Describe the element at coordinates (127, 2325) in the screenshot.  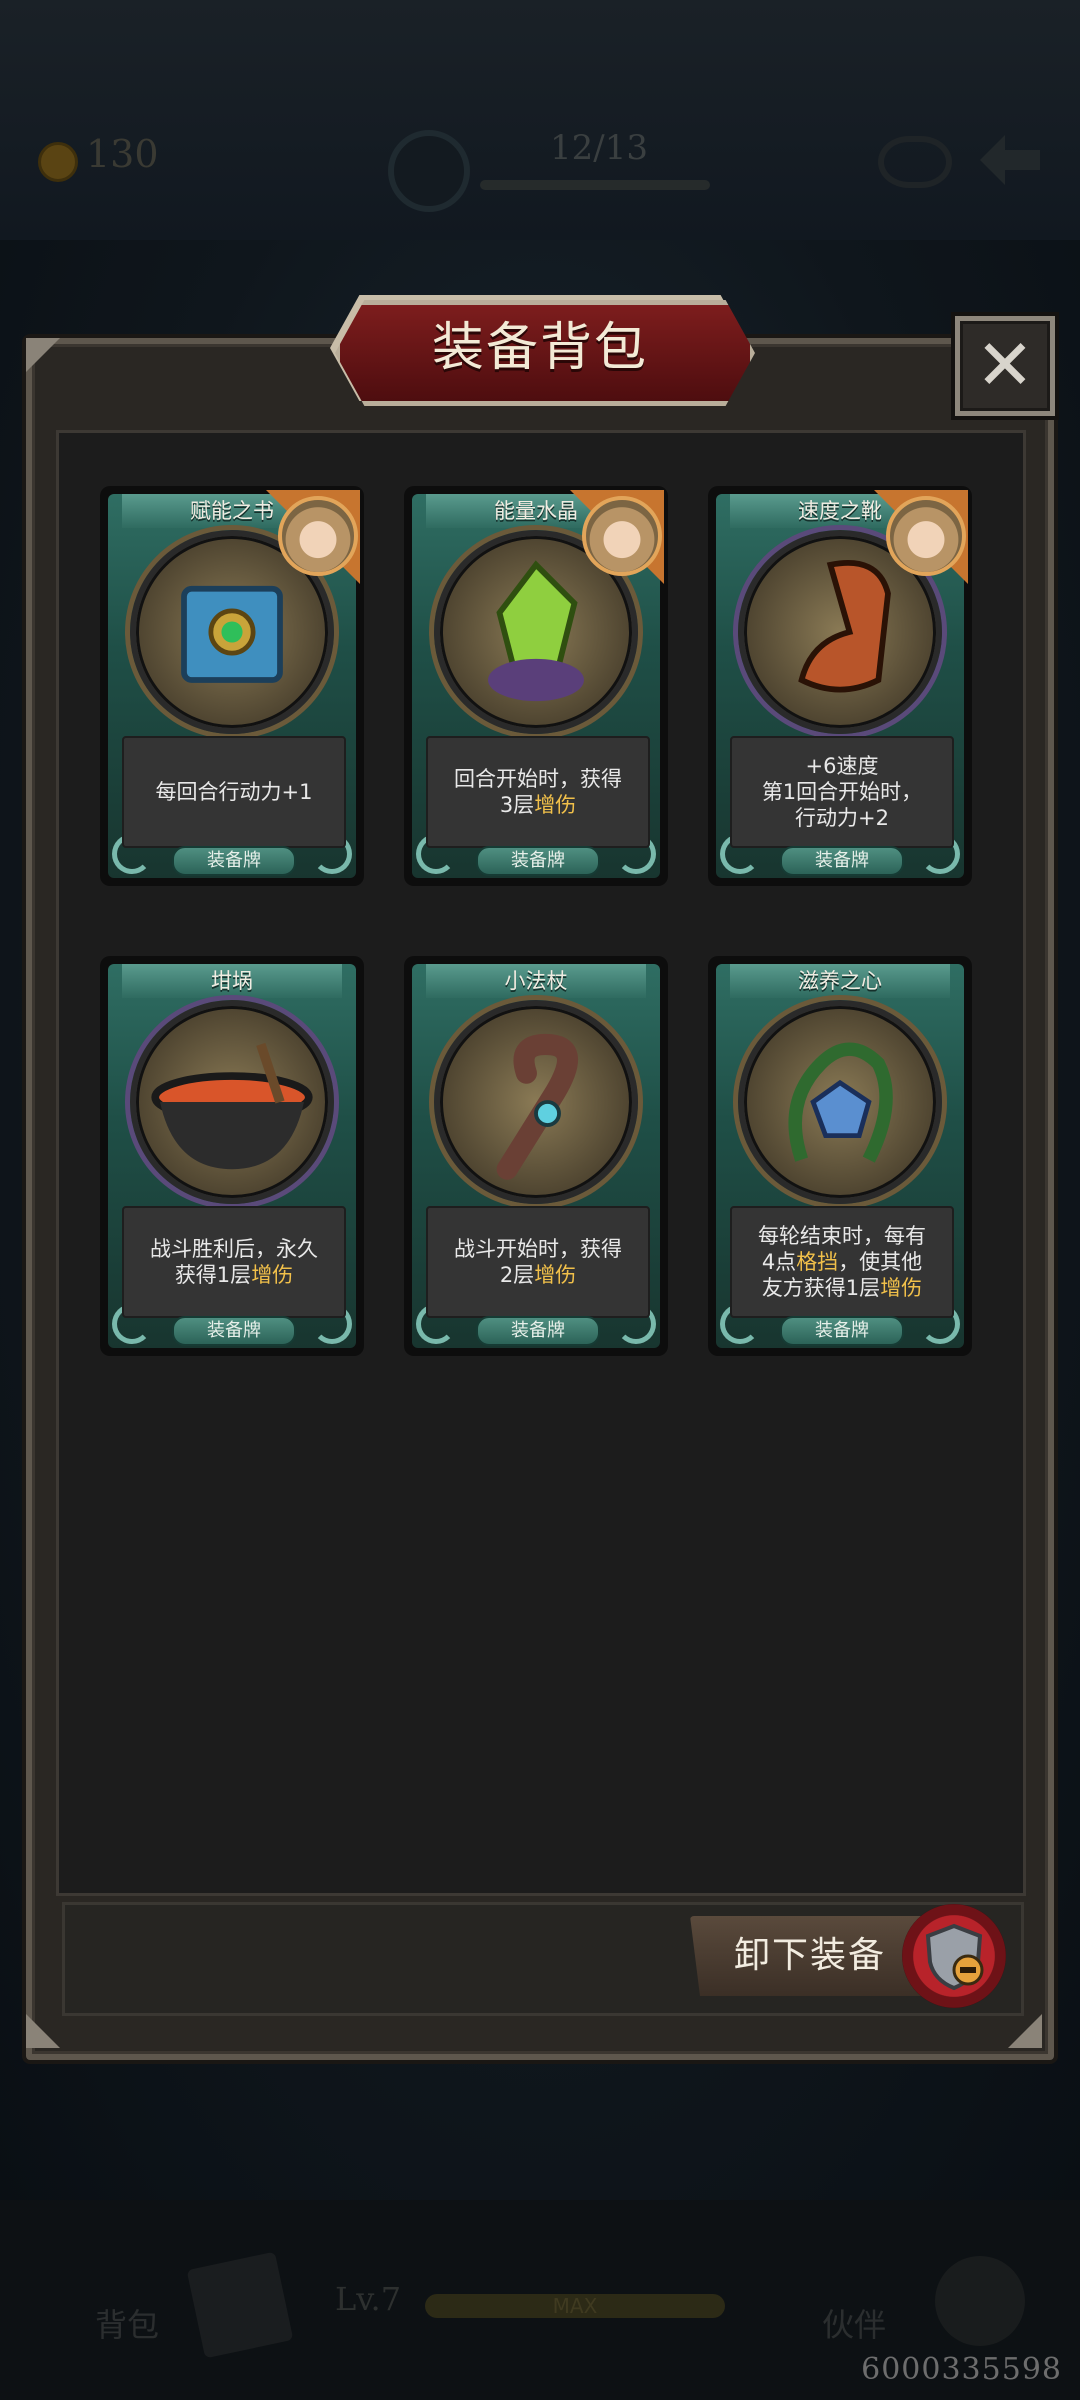
I see `bag-nav-label: 背包` at that location.